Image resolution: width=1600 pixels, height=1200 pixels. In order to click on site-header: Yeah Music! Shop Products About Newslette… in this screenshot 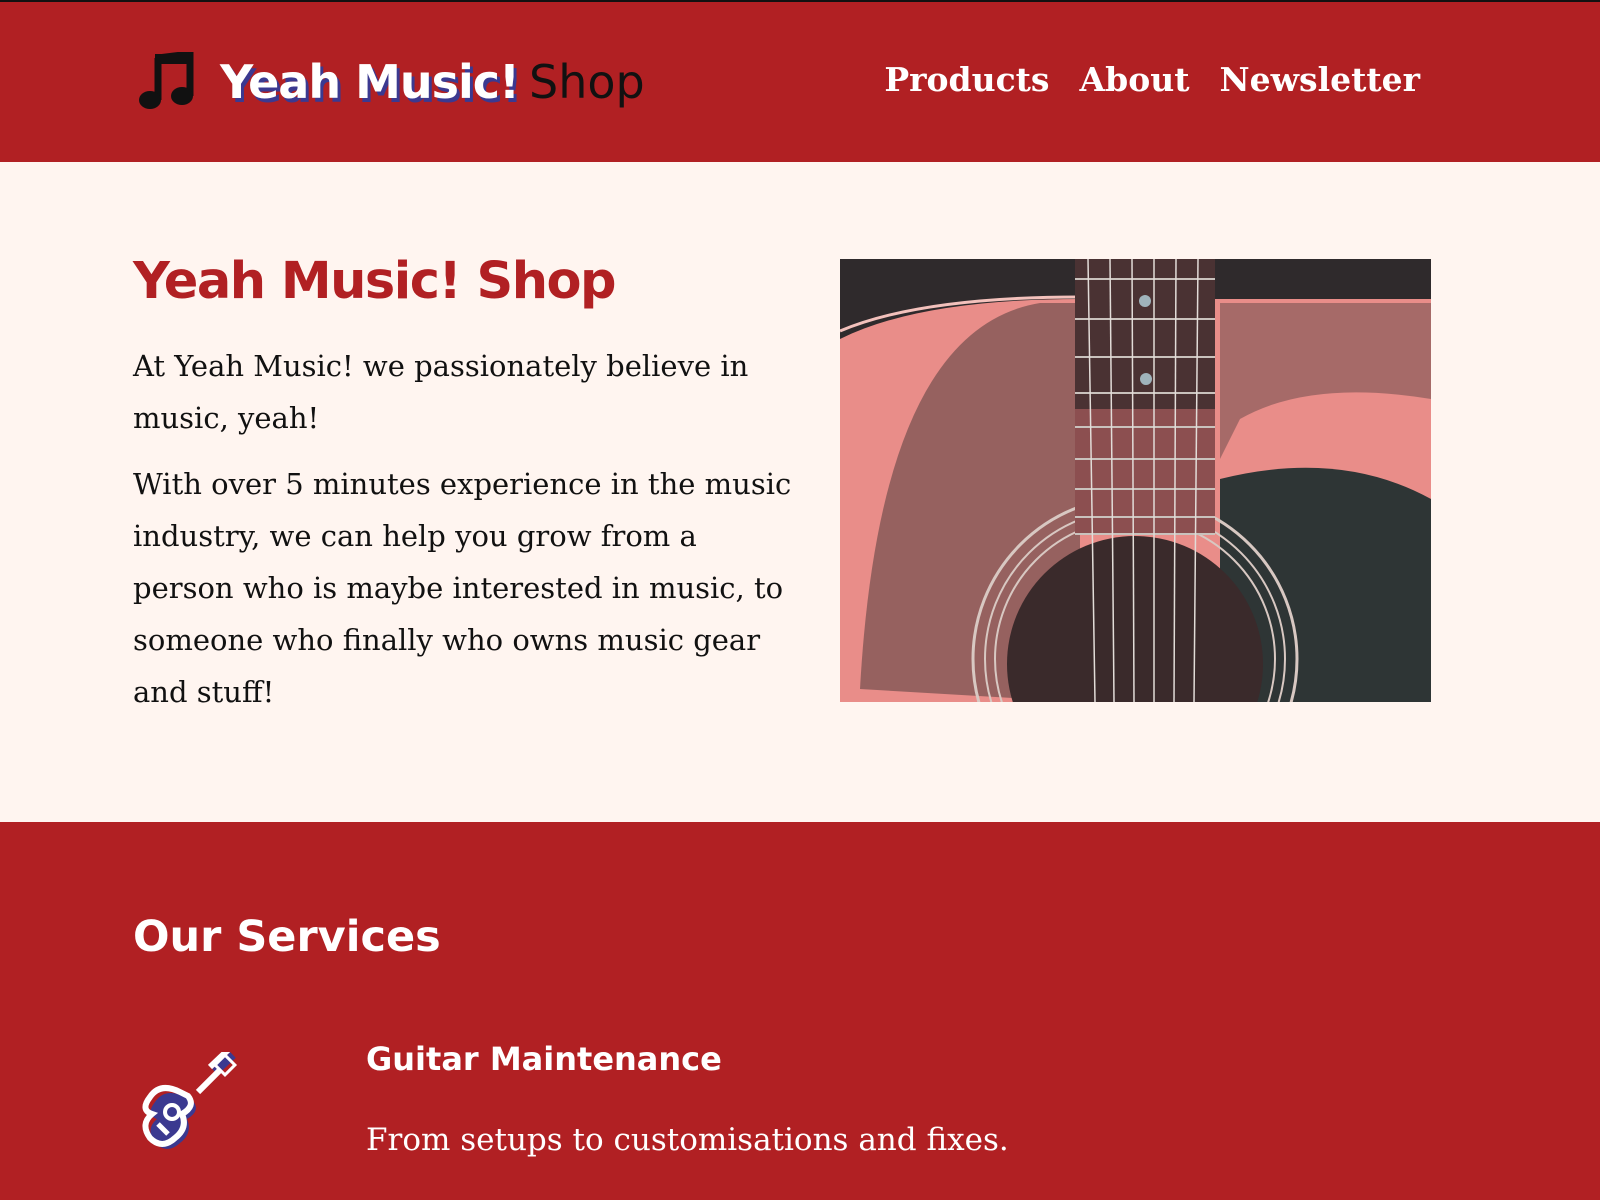, I will do `click(800, 81)`.